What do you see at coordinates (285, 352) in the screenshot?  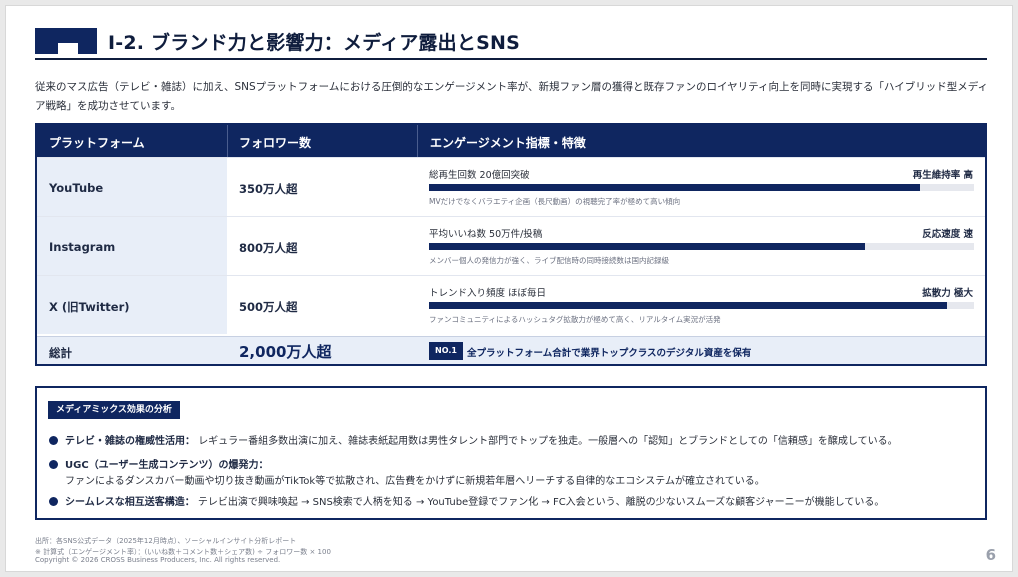 I see `total-value: 2,000万人超` at bounding box center [285, 352].